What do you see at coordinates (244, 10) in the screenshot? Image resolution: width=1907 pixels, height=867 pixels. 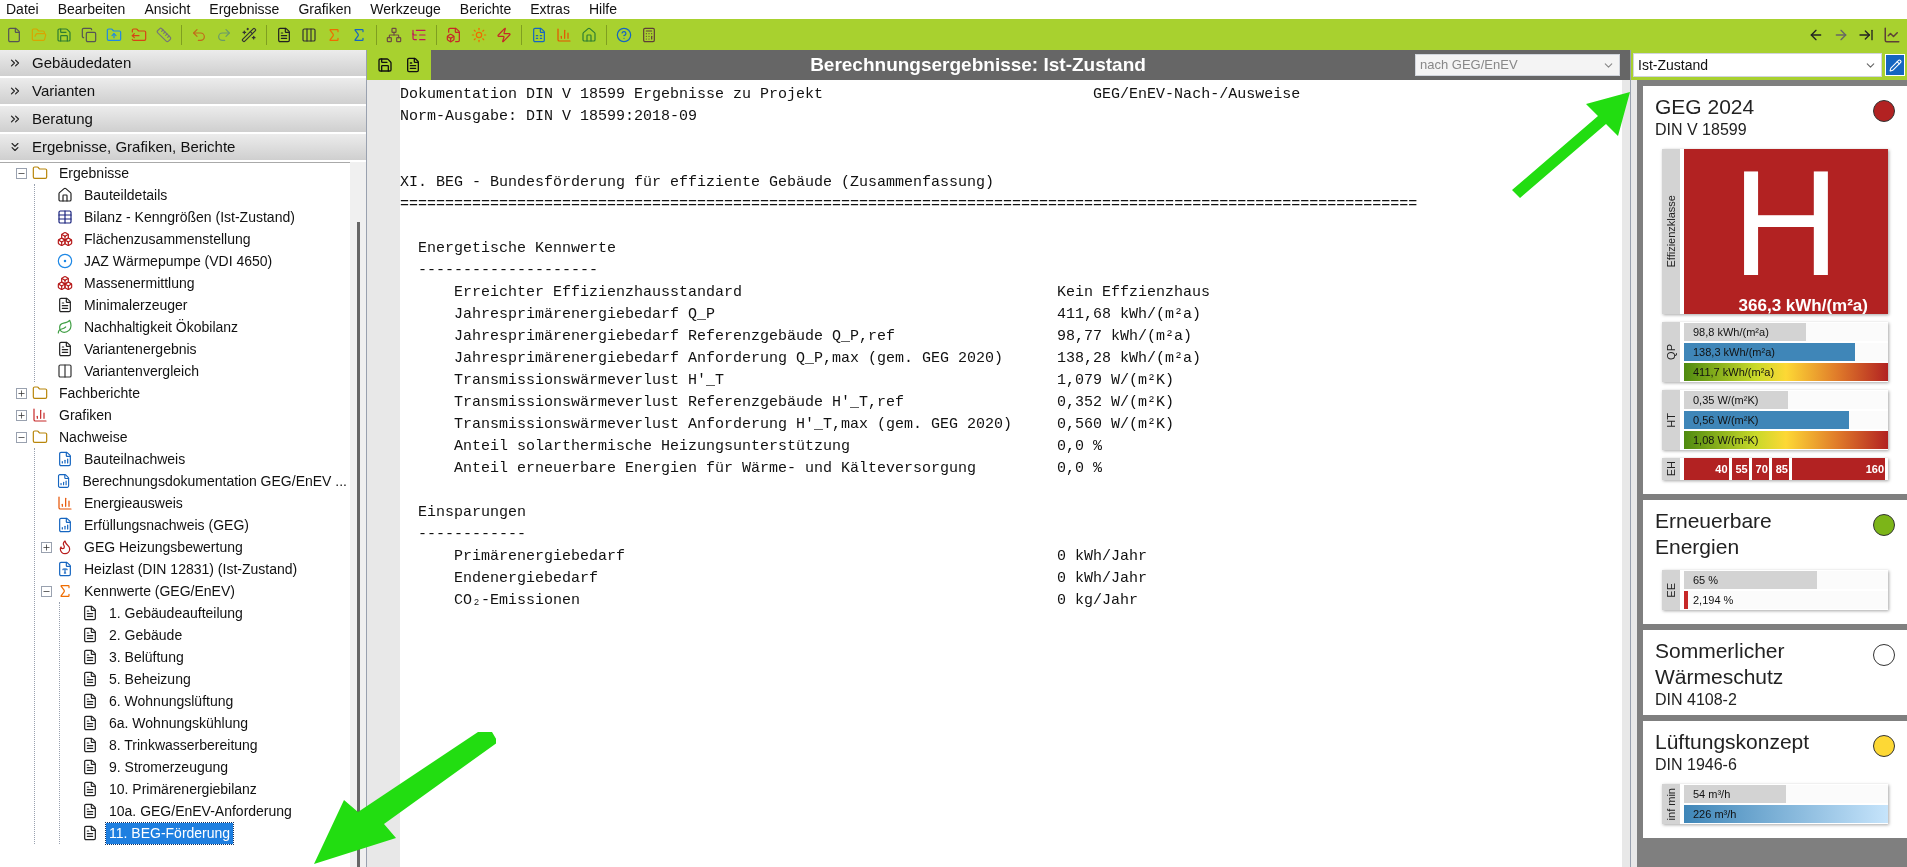 I see `menu-item: Ergebnisse` at bounding box center [244, 10].